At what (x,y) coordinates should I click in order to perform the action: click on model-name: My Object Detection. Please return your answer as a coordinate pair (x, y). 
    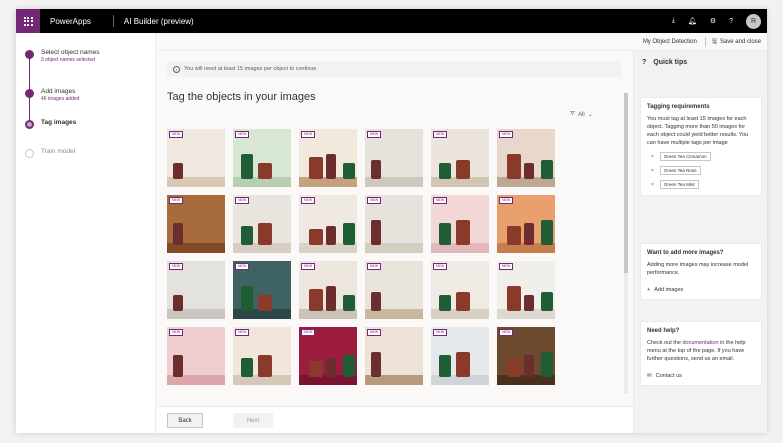
    Looking at the image, I should click on (669, 41).